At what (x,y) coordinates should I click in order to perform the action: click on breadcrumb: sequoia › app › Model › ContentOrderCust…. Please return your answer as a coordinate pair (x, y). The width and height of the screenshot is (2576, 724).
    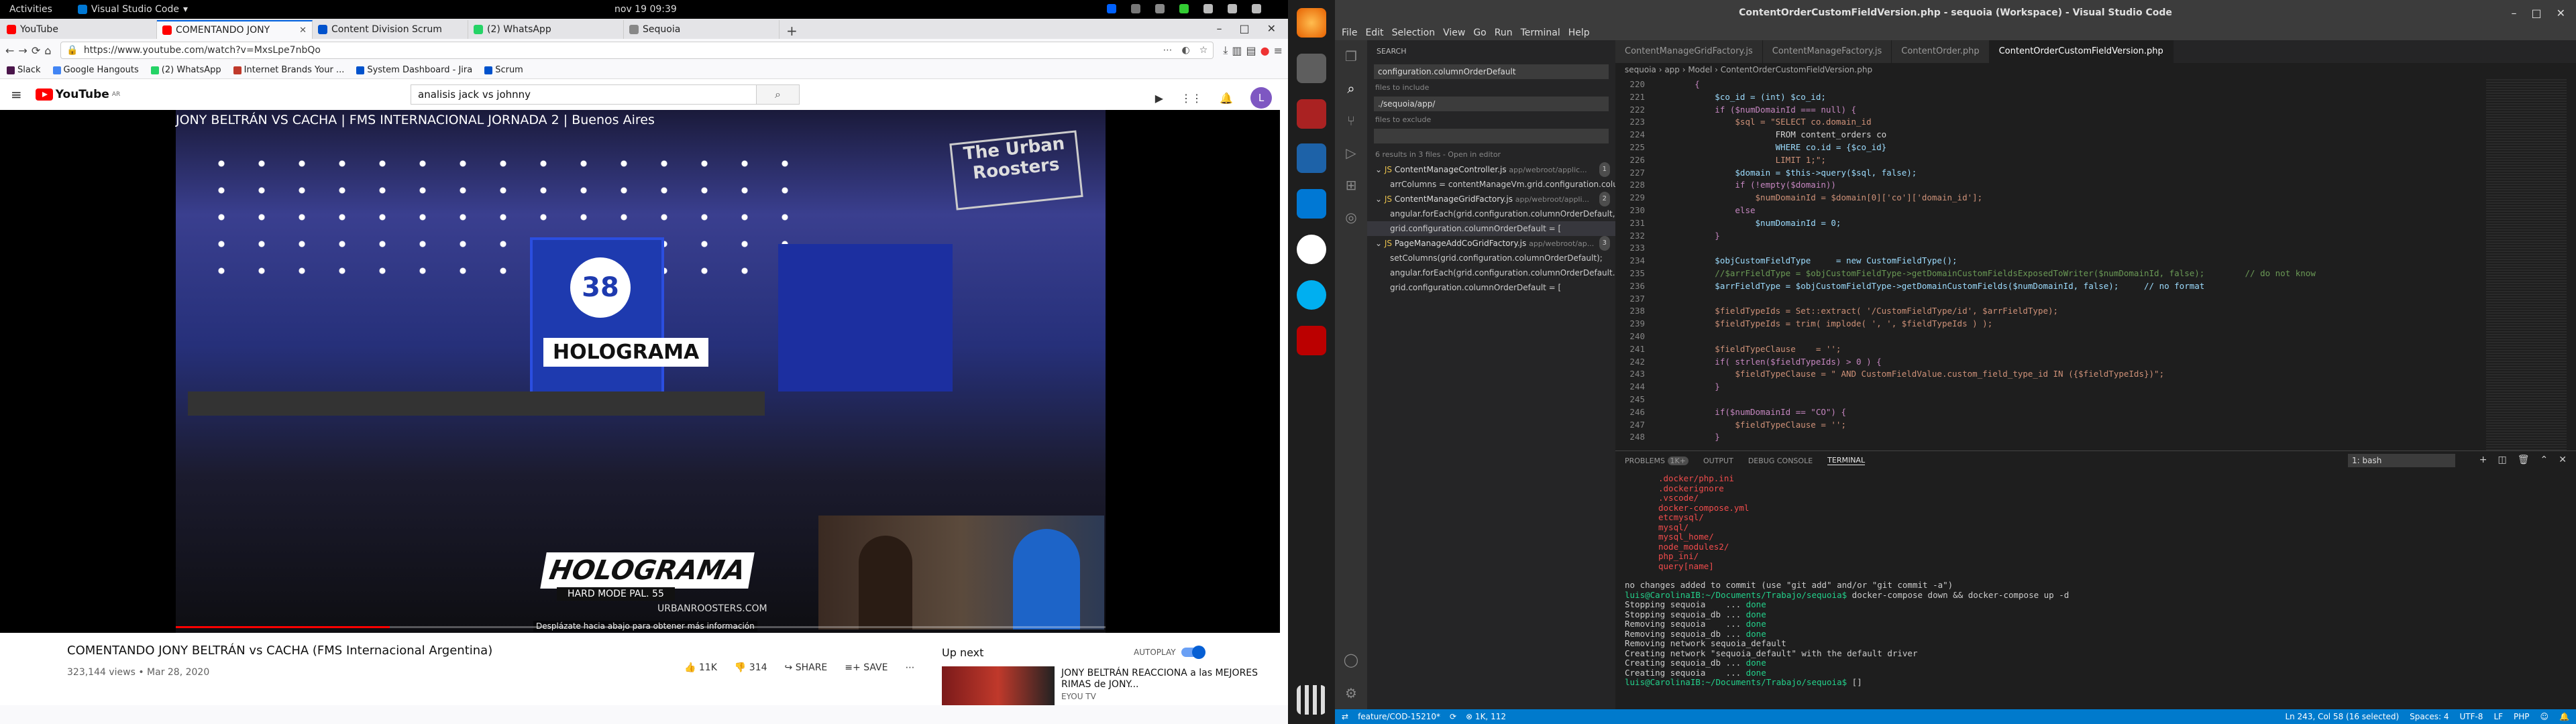
    Looking at the image, I should click on (2095, 69).